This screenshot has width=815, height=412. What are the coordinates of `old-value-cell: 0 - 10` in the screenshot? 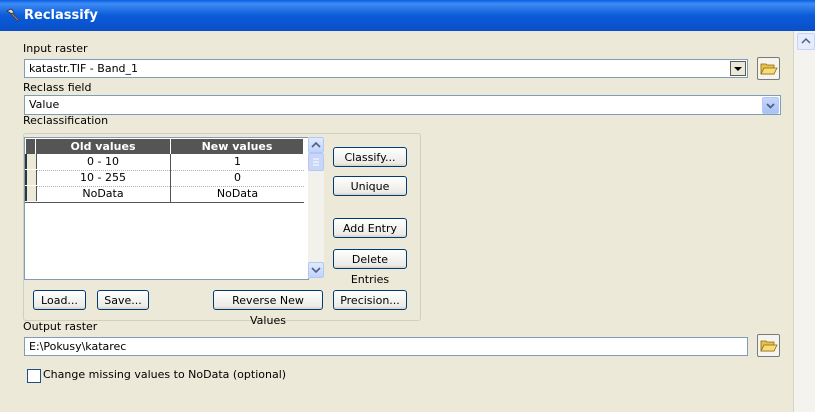 It's located at (103, 162).